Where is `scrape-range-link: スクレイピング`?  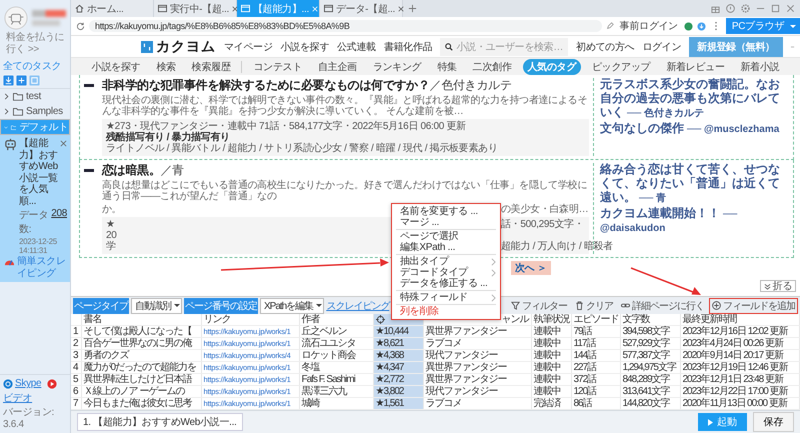
scrape-range-link: スクレイピング is located at coordinates (358, 305).